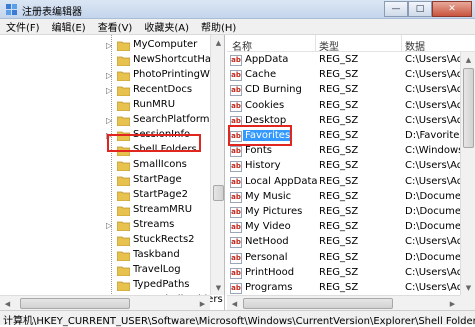 The height and width of the screenshot is (327, 475). What do you see at coordinates (105, 105) in the screenshot?
I see `tree-item: RunMRU` at bounding box center [105, 105].